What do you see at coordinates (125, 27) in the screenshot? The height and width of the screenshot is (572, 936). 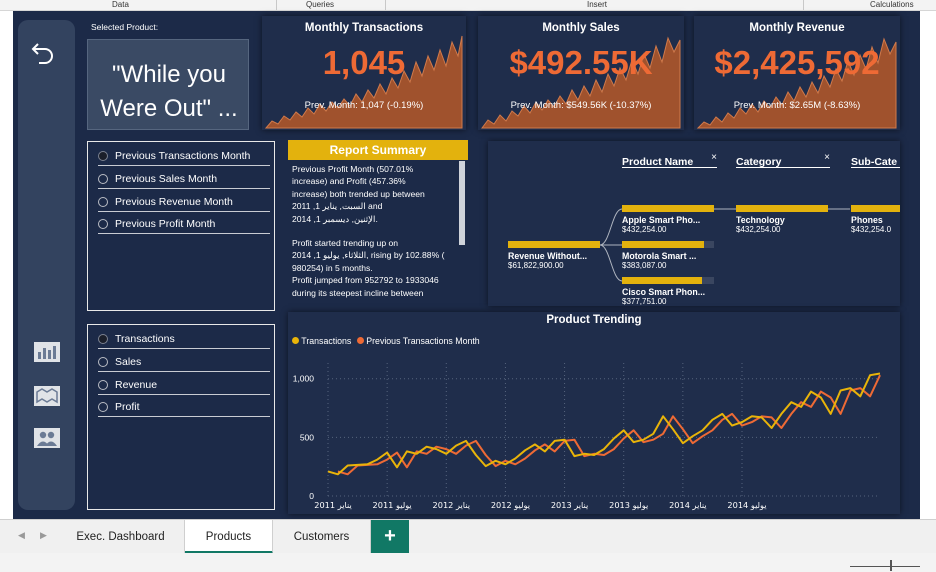 I see `selected-product-label: Selected Product:` at bounding box center [125, 27].